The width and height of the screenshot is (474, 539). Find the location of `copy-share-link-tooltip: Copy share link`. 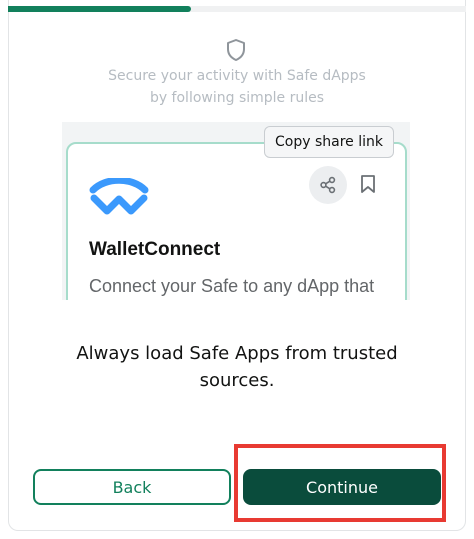

copy-share-link-tooltip: Copy share link is located at coordinates (329, 142).